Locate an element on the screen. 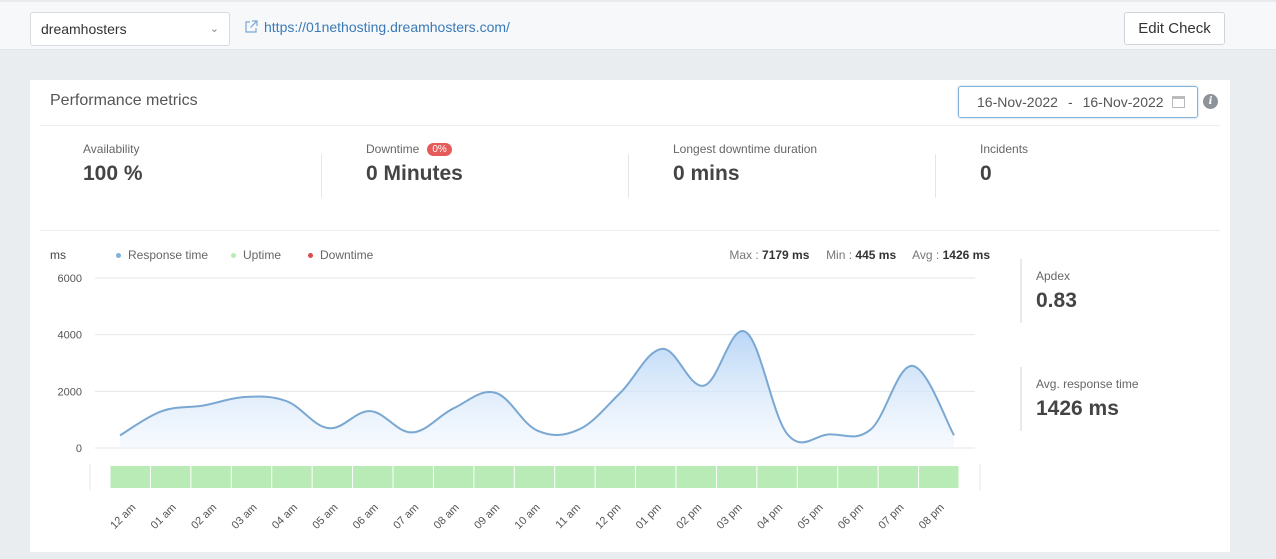 Image resolution: width=1276 pixels, height=559 pixels. stat-value: 0 is located at coordinates (986, 173).